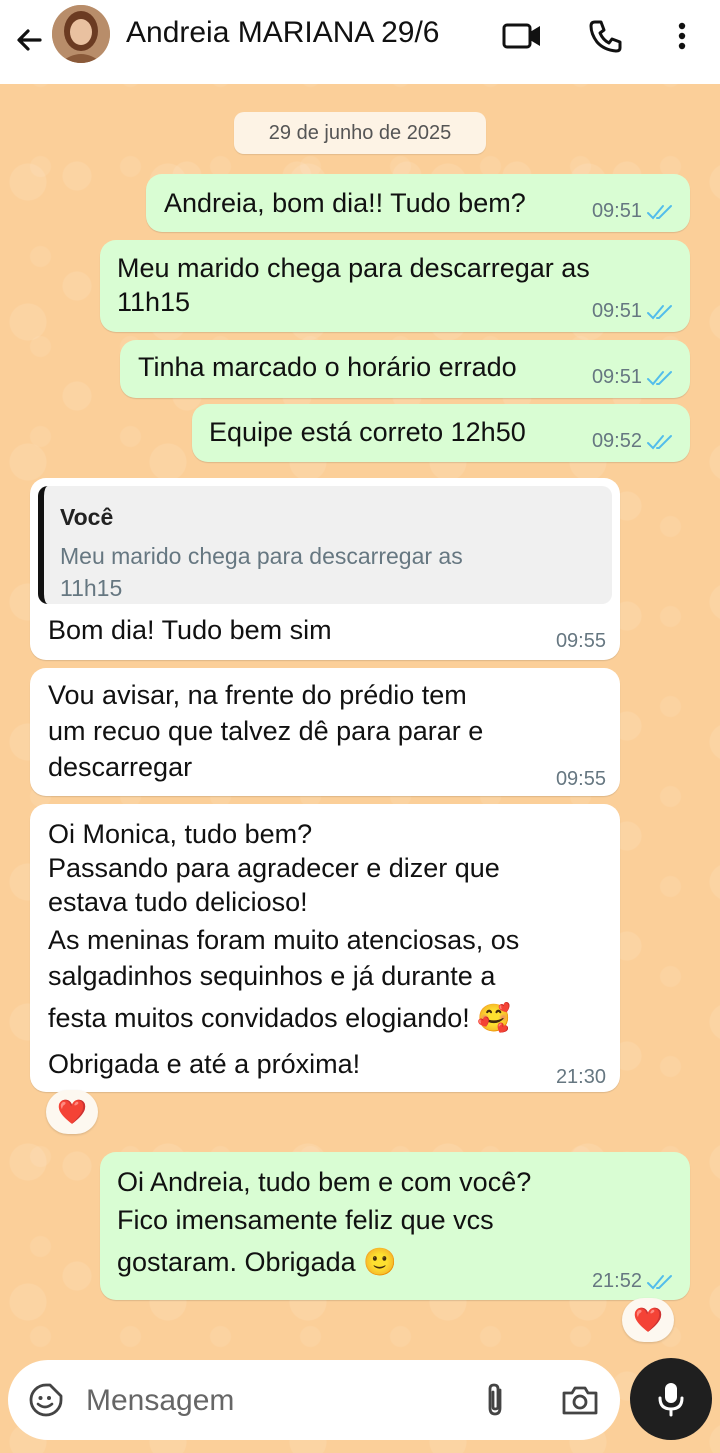 This screenshot has width=720, height=1453. Describe the element at coordinates (682, 36) in the screenshot. I see `more-options-icon` at that location.